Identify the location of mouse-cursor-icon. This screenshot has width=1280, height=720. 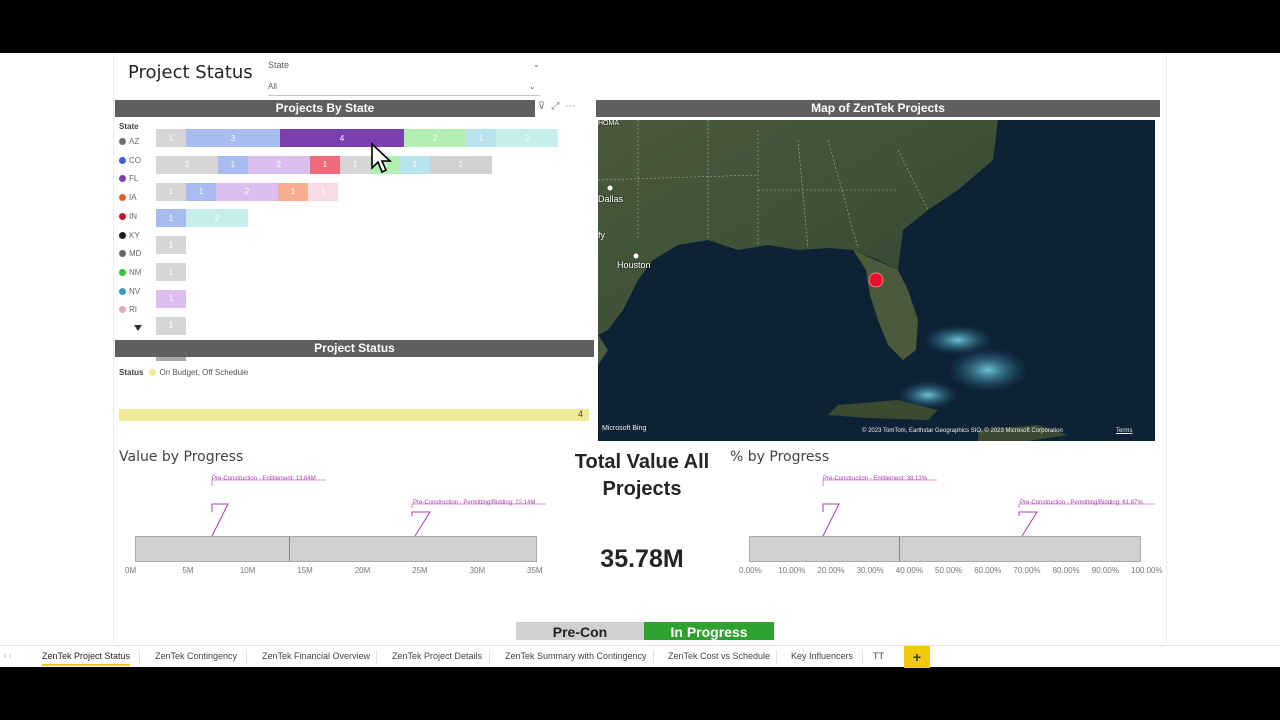
(381, 158).